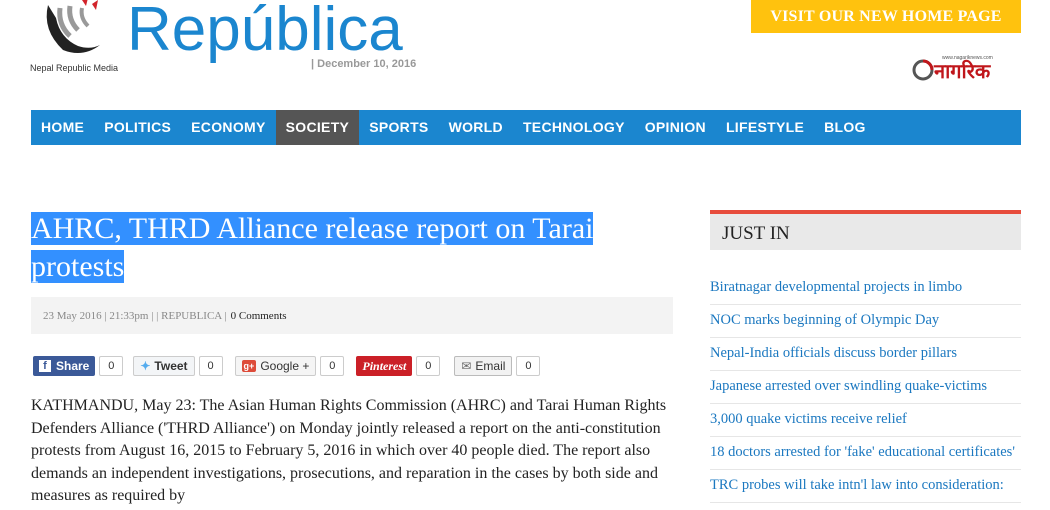  What do you see at coordinates (210, 366) in the screenshot?
I see `twitter-count: 0` at bounding box center [210, 366].